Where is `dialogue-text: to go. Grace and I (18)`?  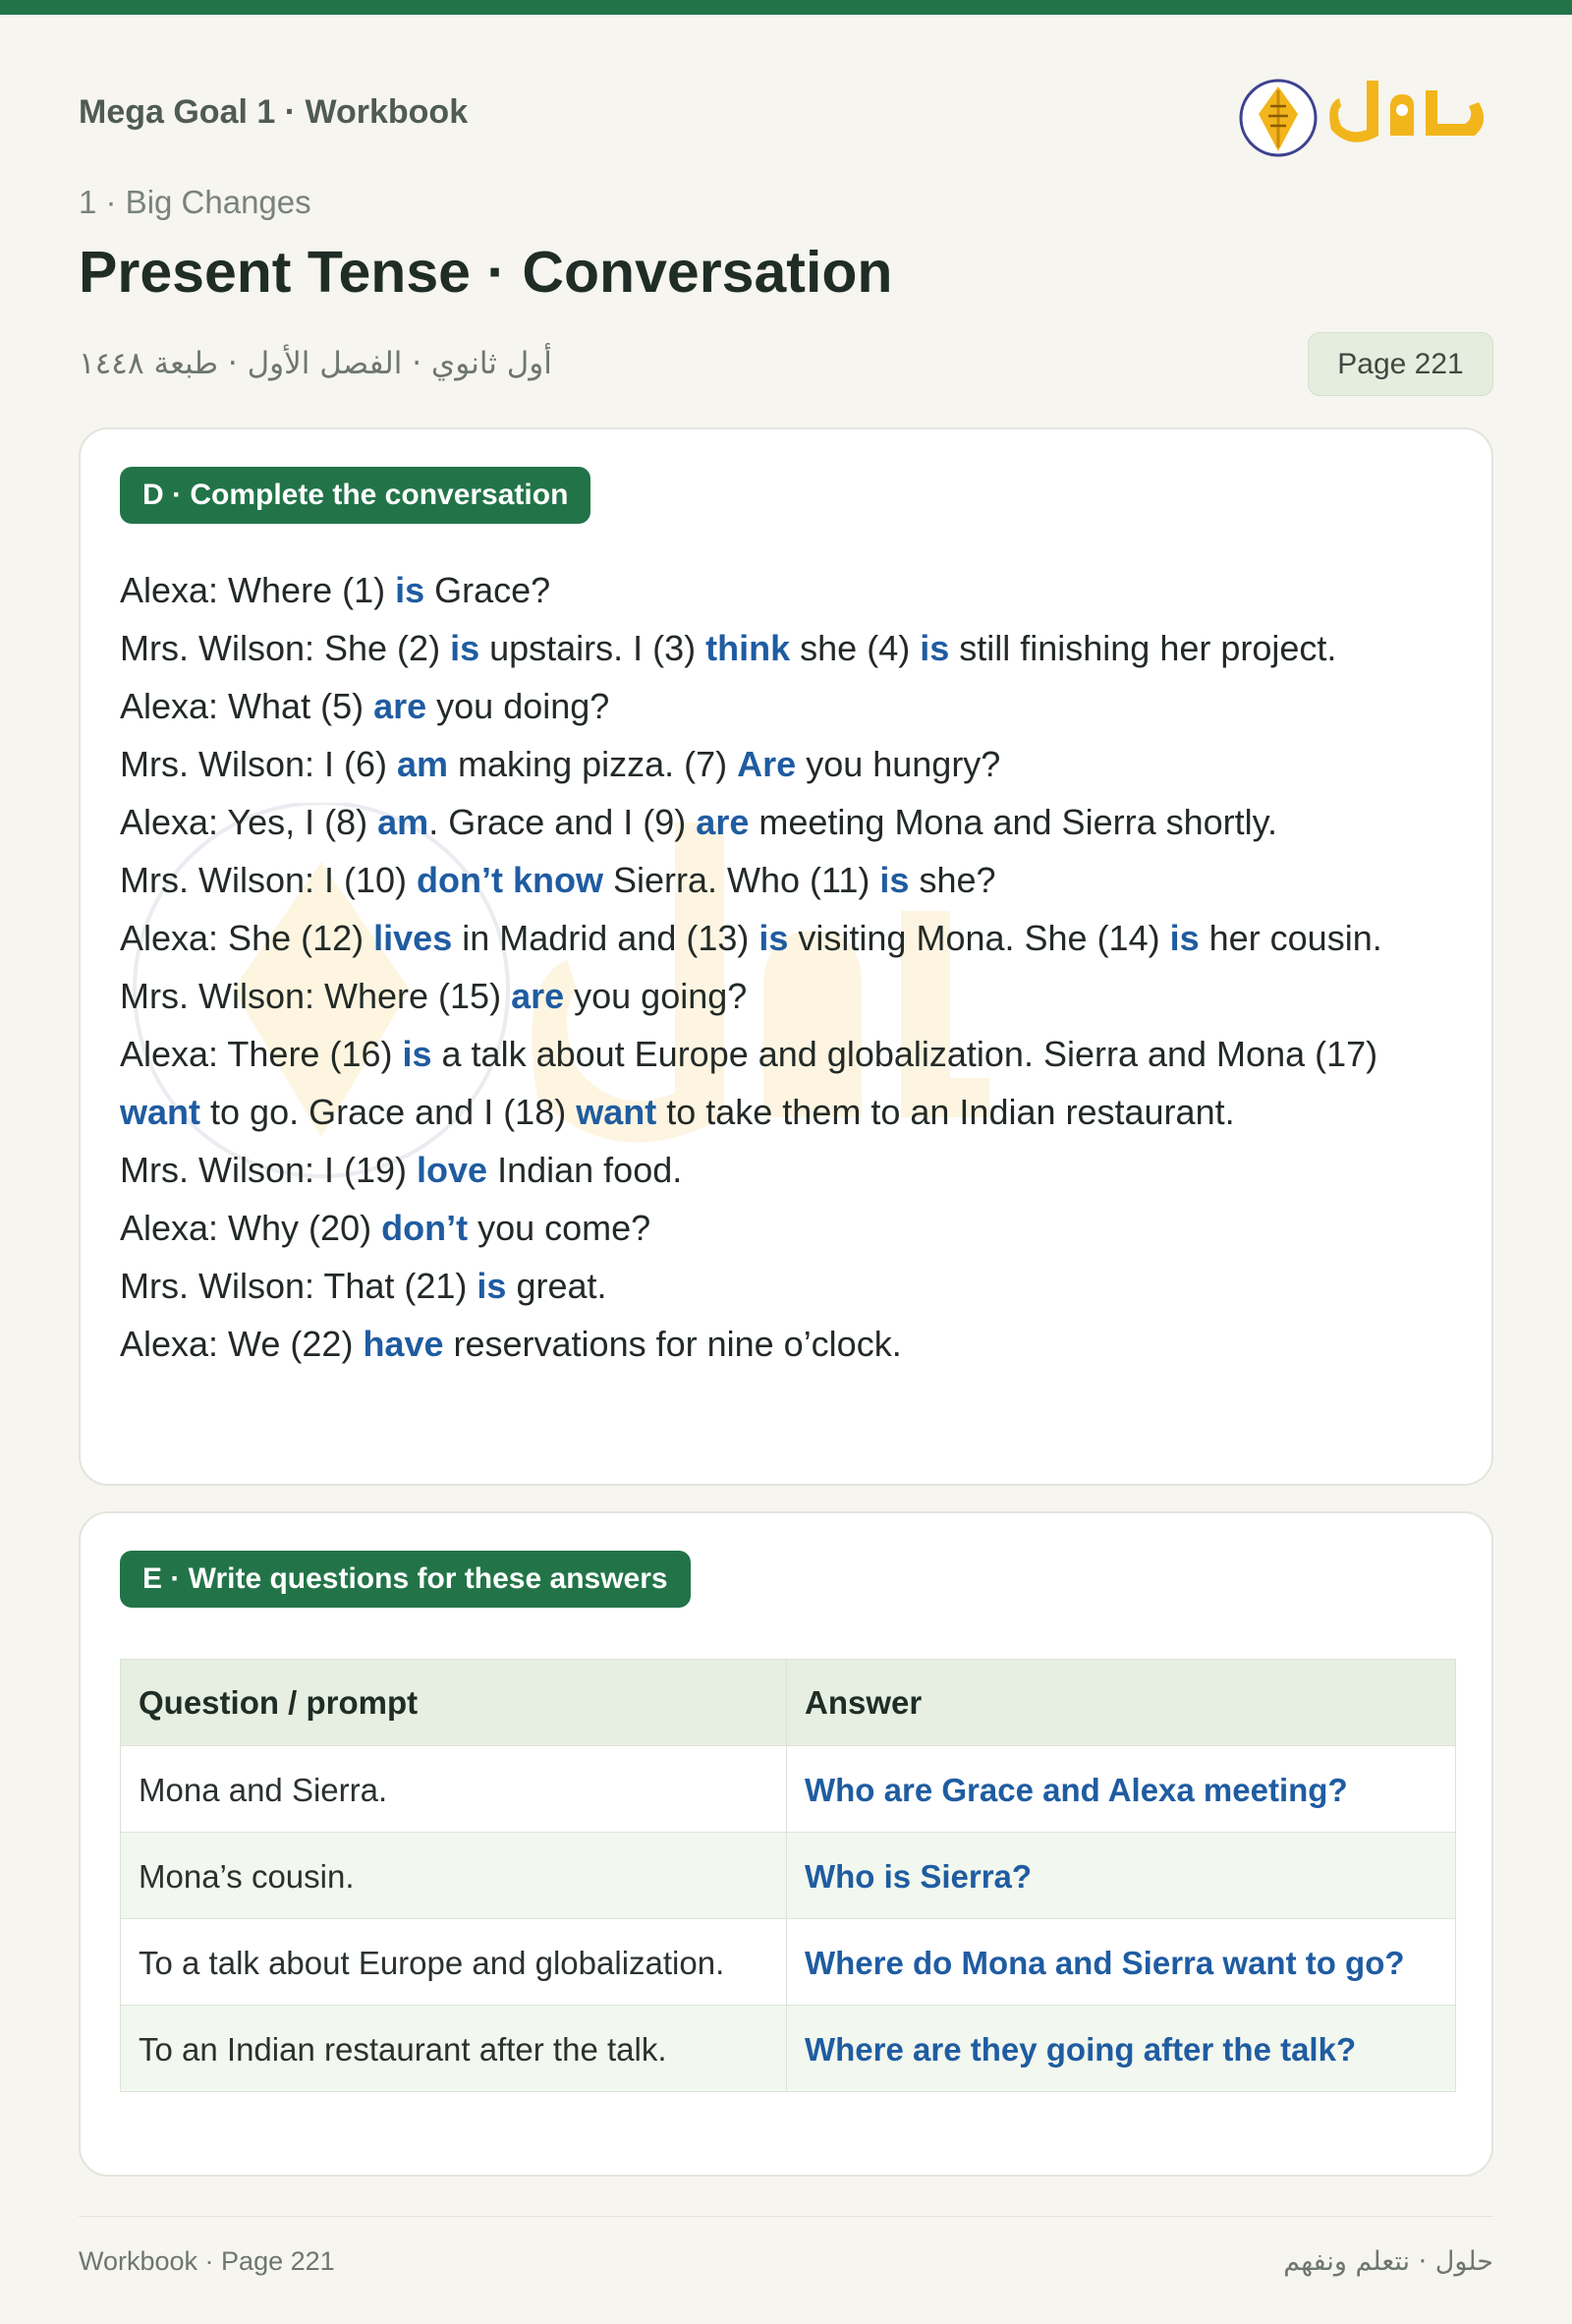 dialogue-text: to go. Grace and I (18) is located at coordinates (388, 1112).